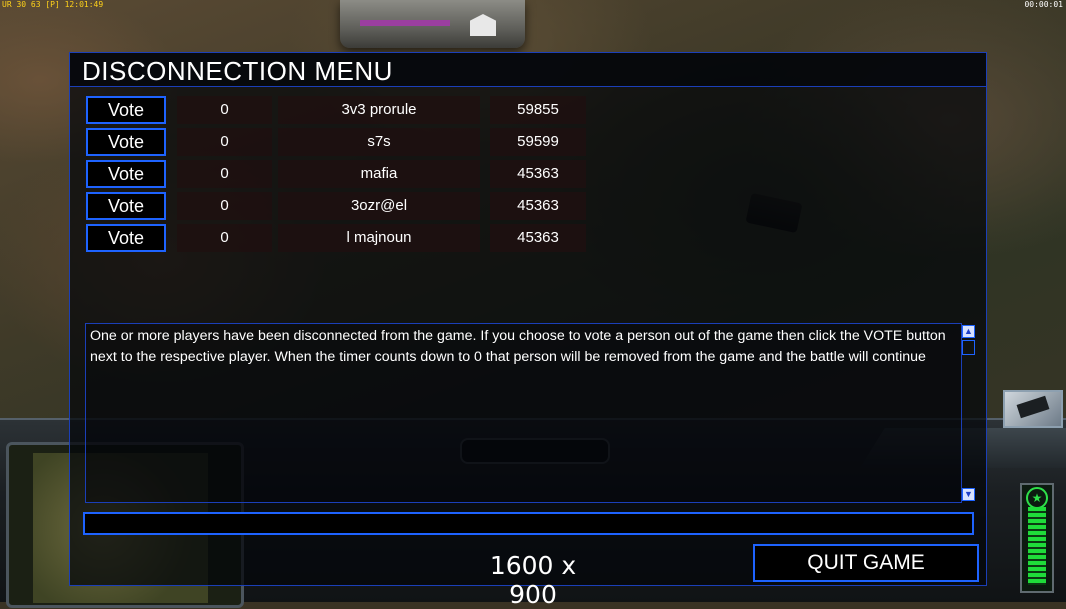 The image size is (1066, 609). What do you see at coordinates (53, 4) in the screenshot?
I see `hud-status-readout: UR 30 63 [P] 12:01:49` at bounding box center [53, 4].